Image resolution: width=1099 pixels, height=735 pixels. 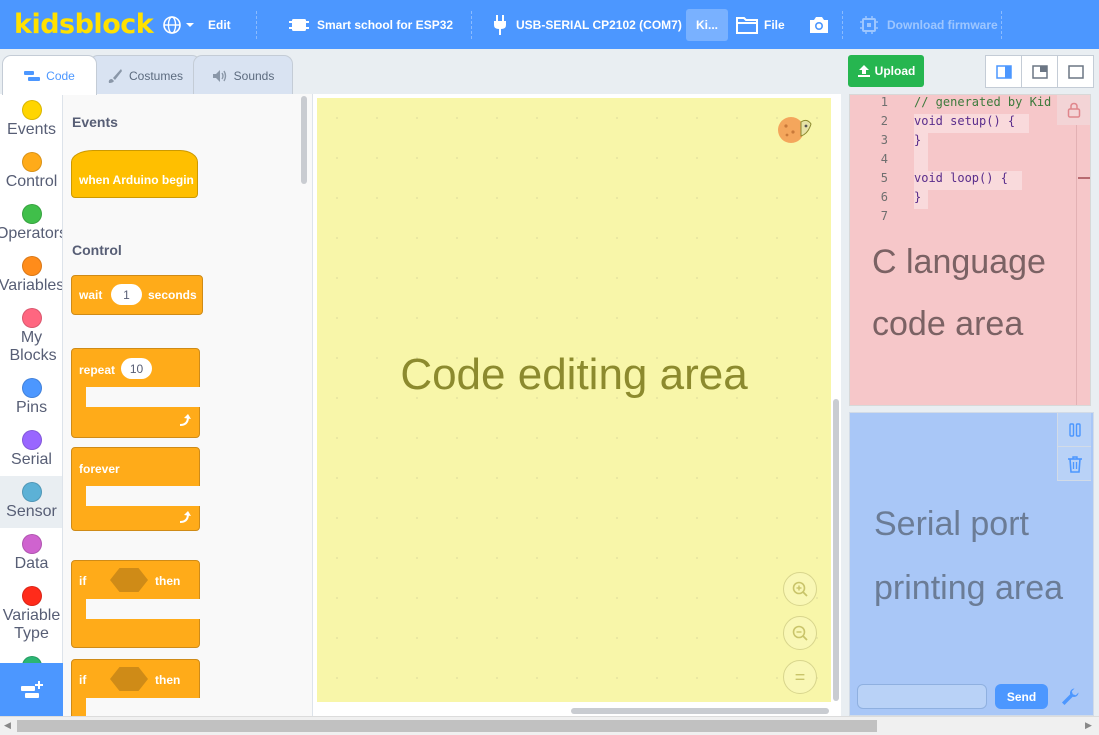 What do you see at coordinates (918, 197) in the screenshot?
I see `code-text: }` at bounding box center [918, 197].